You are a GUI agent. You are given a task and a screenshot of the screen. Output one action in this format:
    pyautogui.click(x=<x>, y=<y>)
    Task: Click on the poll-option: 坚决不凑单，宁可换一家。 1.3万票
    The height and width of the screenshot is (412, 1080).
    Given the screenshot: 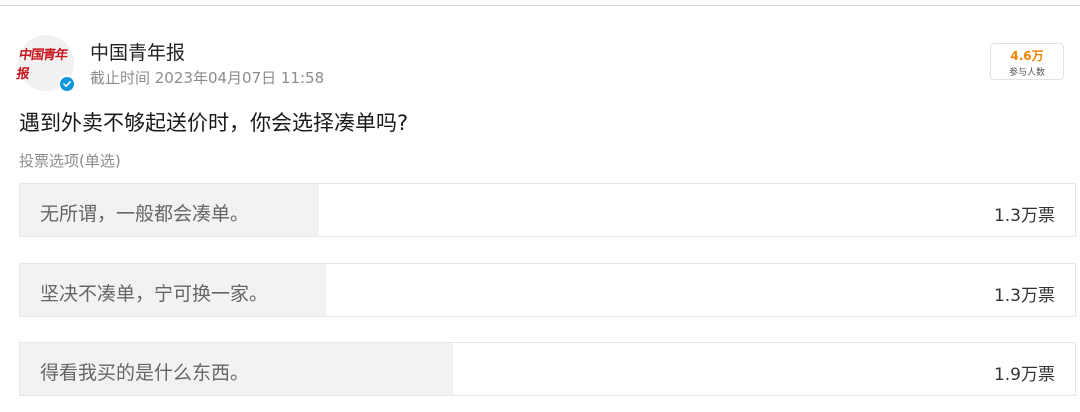 What is the action you would take?
    pyautogui.click(x=547, y=290)
    